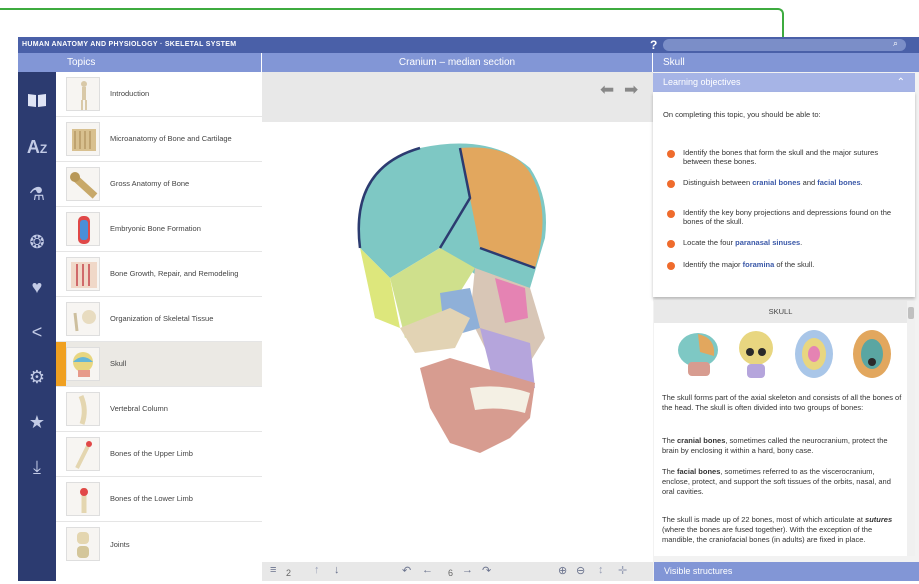  Describe the element at coordinates (118, 364) in the screenshot. I see `topic-label: Skull` at that location.